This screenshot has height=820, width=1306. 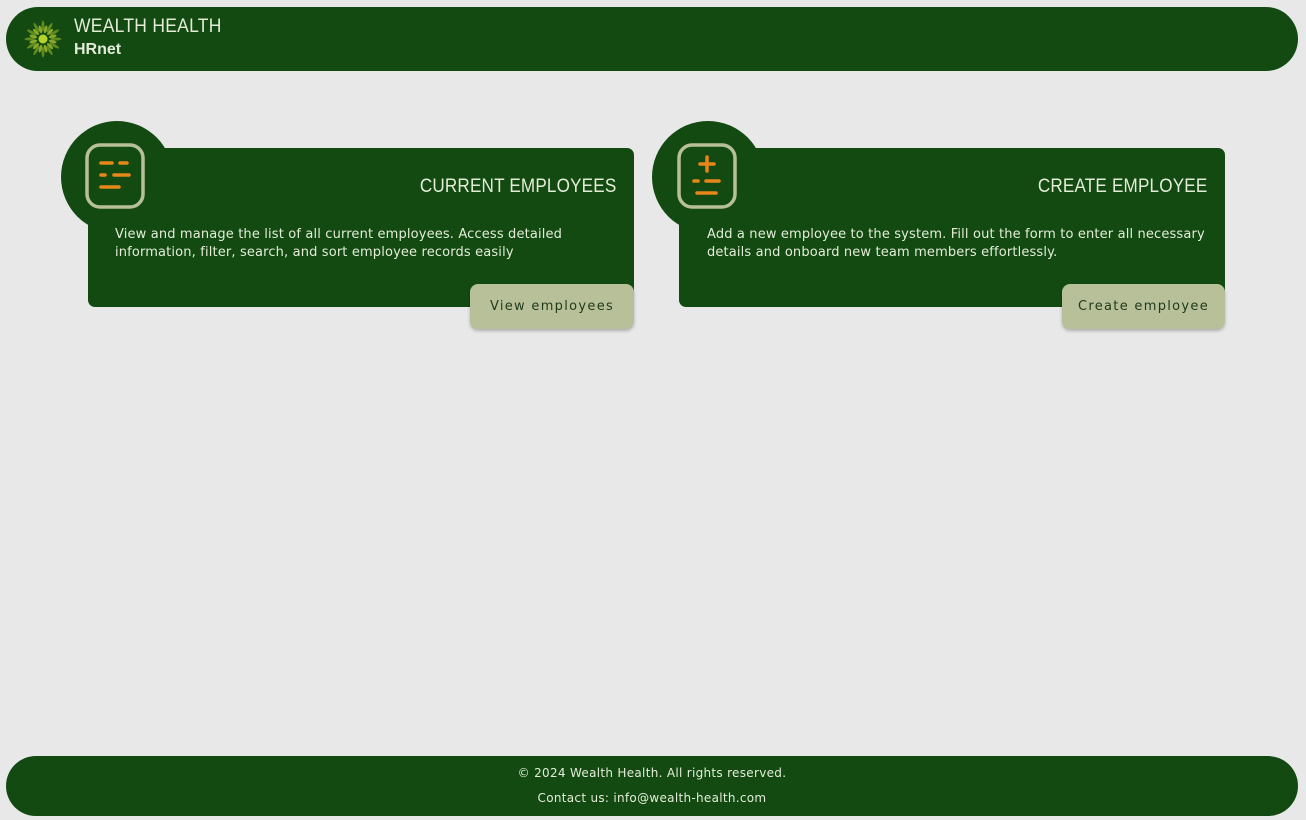 I want to click on footer-contact: Contact us: info@wealth-health.com, so click(x=652, y=798).